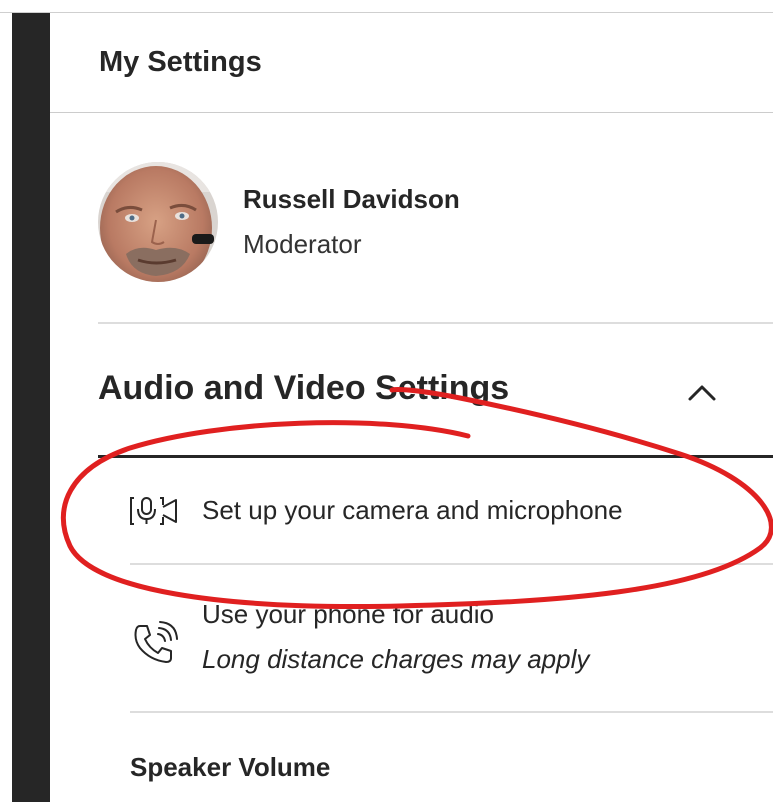 This screenshot has width=773, height=802. Describe the element at coordinates (396, 659) in the screenshot. I see `long-distance-note: Long distance charges may apply` at that location.